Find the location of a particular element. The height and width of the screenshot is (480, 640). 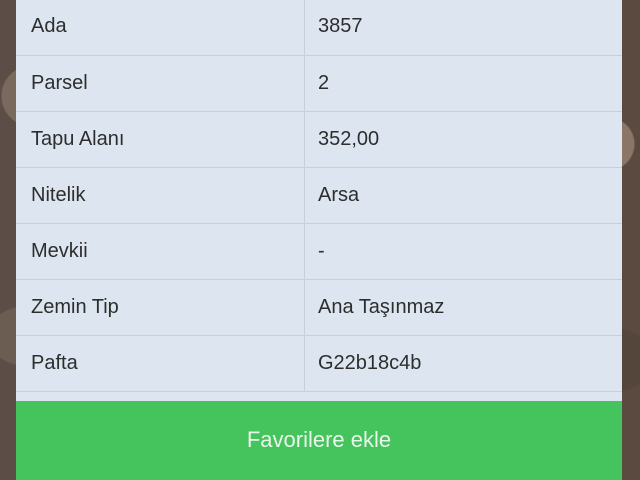

row-value: 3857 is located at coordinates (340, 26).